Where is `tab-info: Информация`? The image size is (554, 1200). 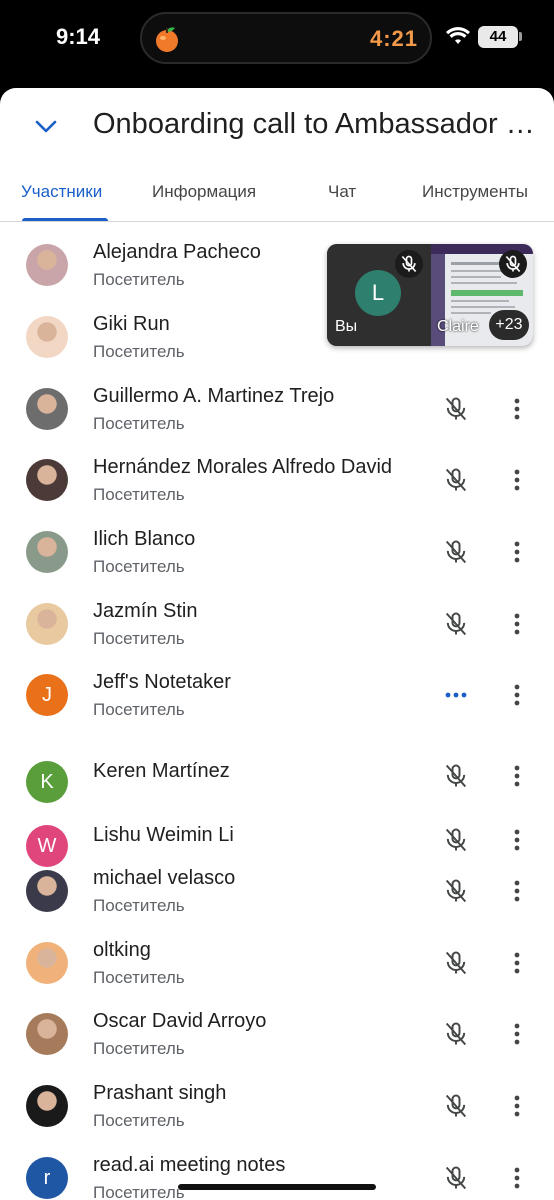 tab-info: Информация is located at coordinates (204, 192).